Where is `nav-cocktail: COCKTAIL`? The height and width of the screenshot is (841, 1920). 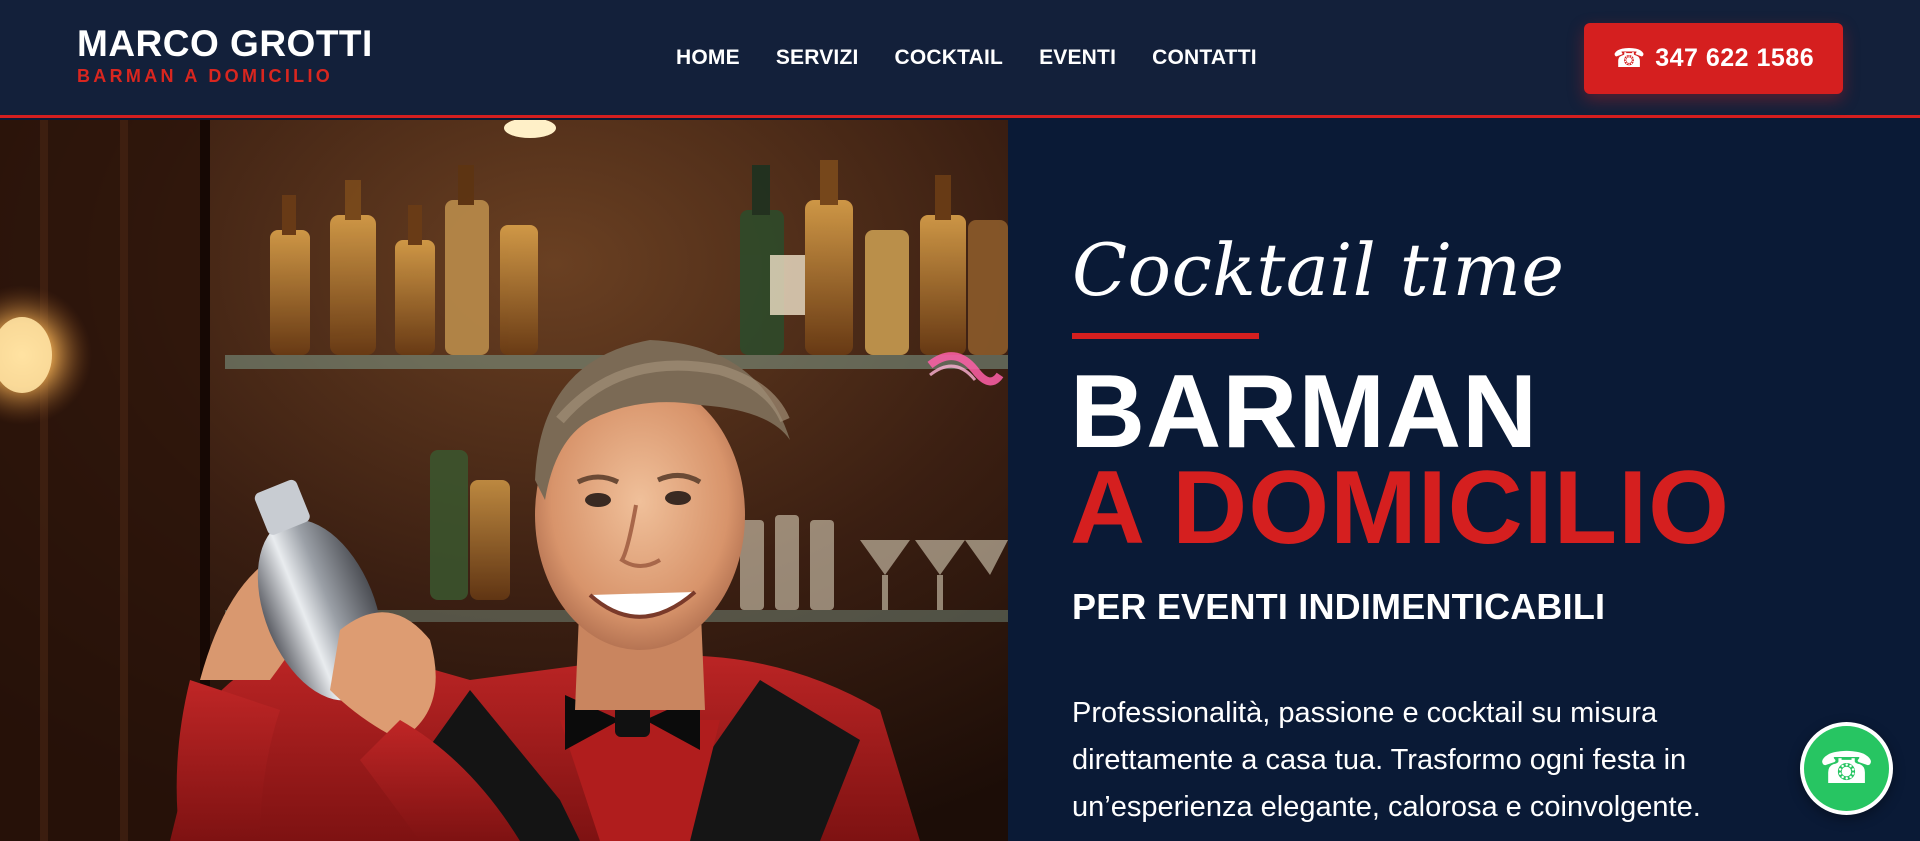
nav-cocktail: COCKTAIL is located at coordinates (949, 58).